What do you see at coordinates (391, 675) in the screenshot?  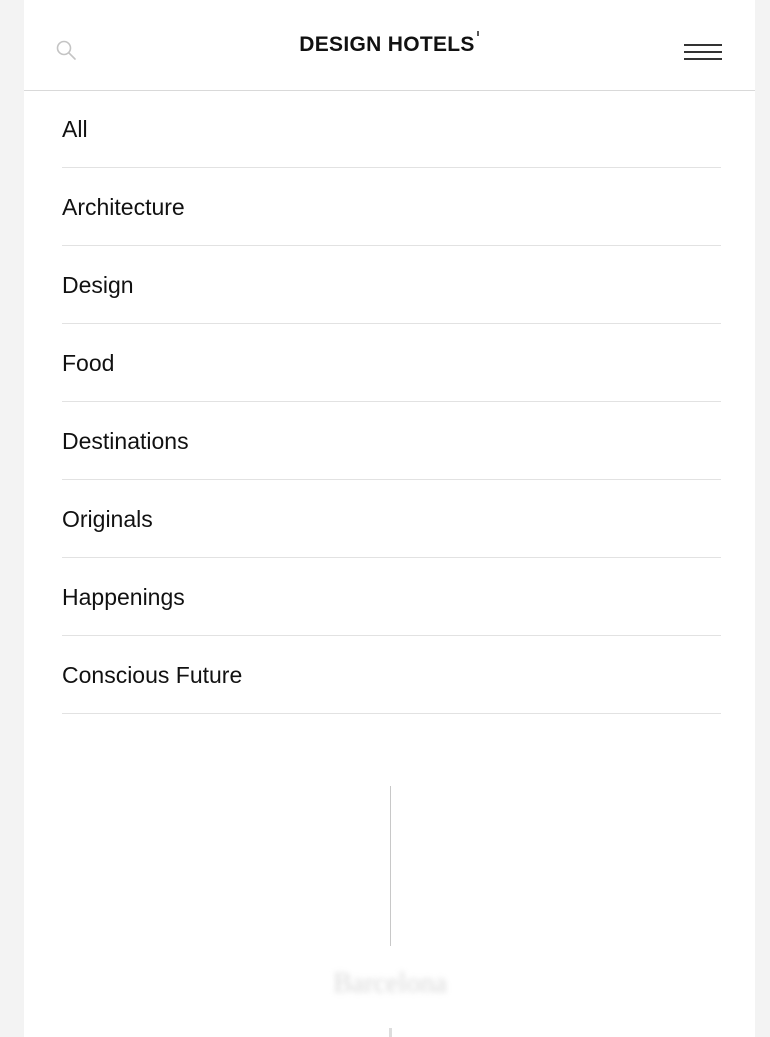 I see `menu-item-conscious-future: Conscious Future` at bounding box center [391, 675].